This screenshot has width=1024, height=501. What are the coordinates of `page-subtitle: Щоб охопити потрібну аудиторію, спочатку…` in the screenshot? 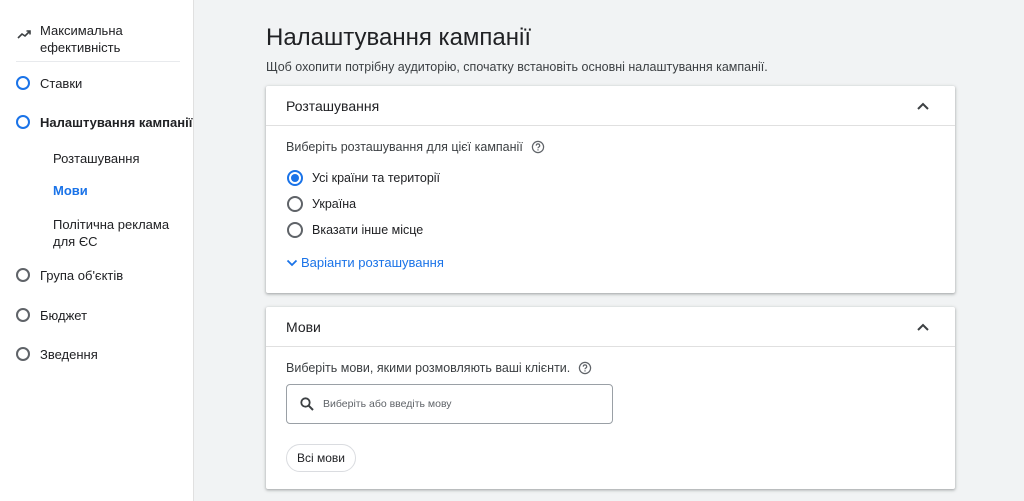 It's located at (517, 67).